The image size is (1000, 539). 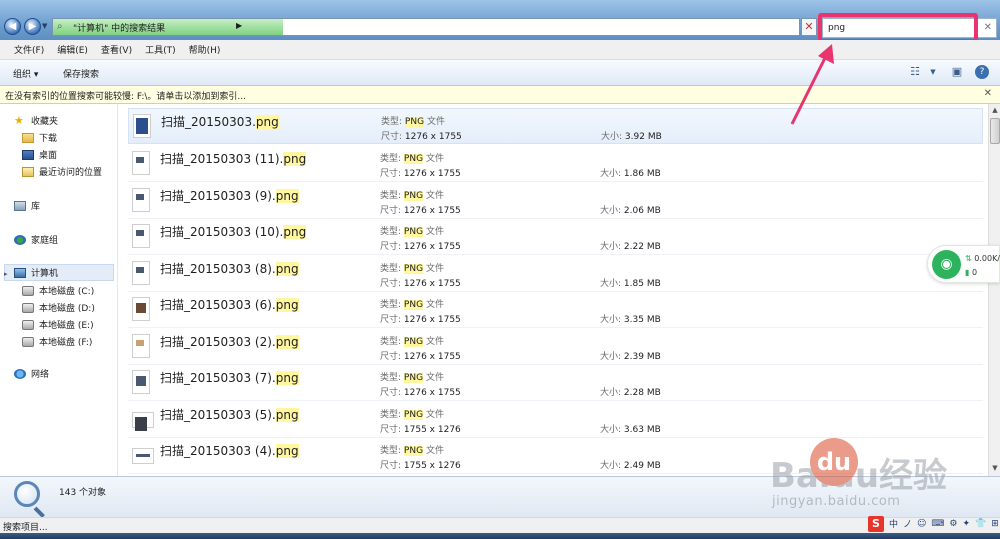 What do you see at coordinates (630, 284) in the screenshot?
I see `file-size: 大小: 1.85 MB` at bounding box center [630, 284].